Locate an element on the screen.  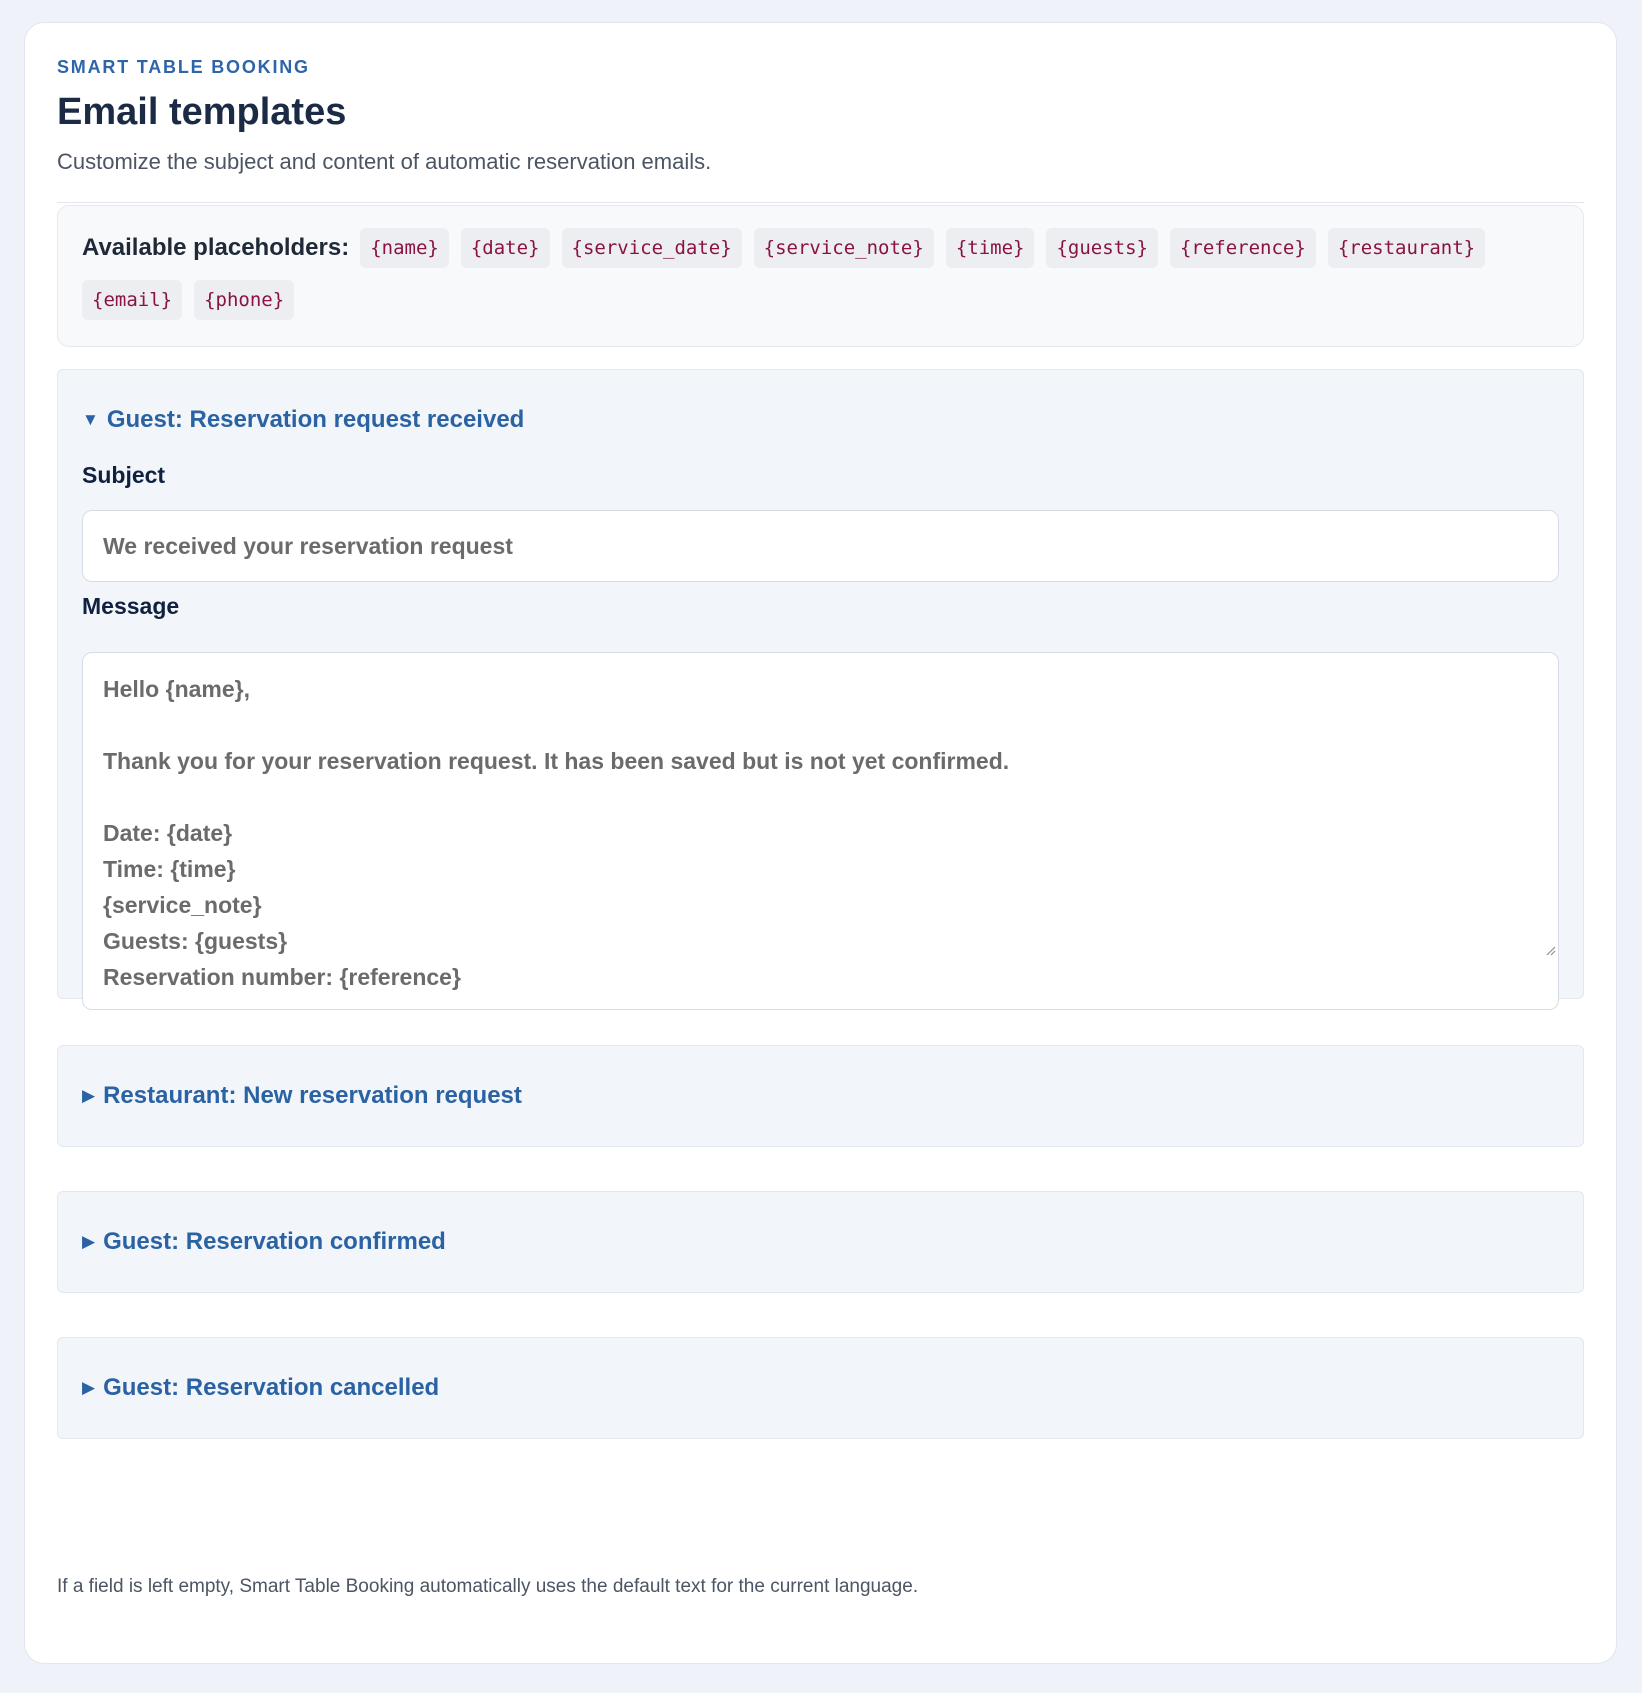
placeholder-chip: {phone} is located at coordinates (244, 300).